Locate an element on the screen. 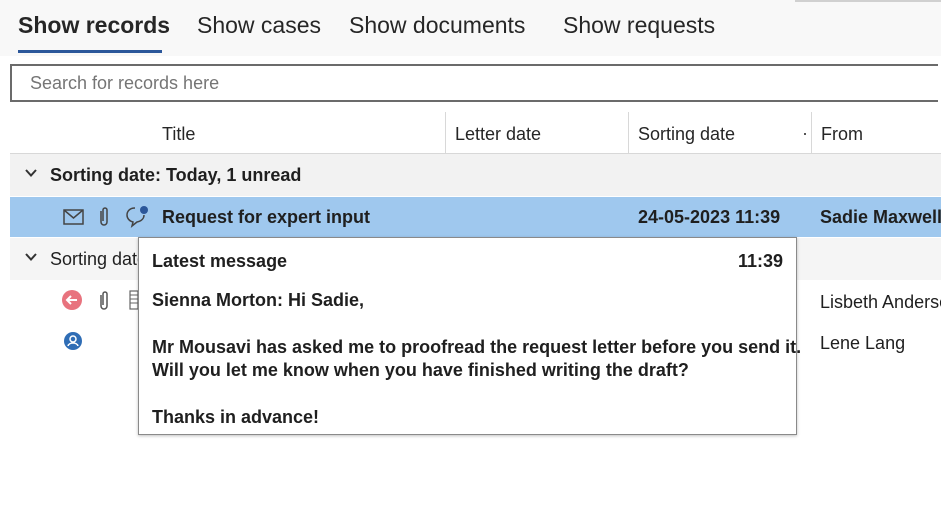 The width and height of the screenshot is (941, 530). return-arrow-icon is located at coordinates (72, 300).